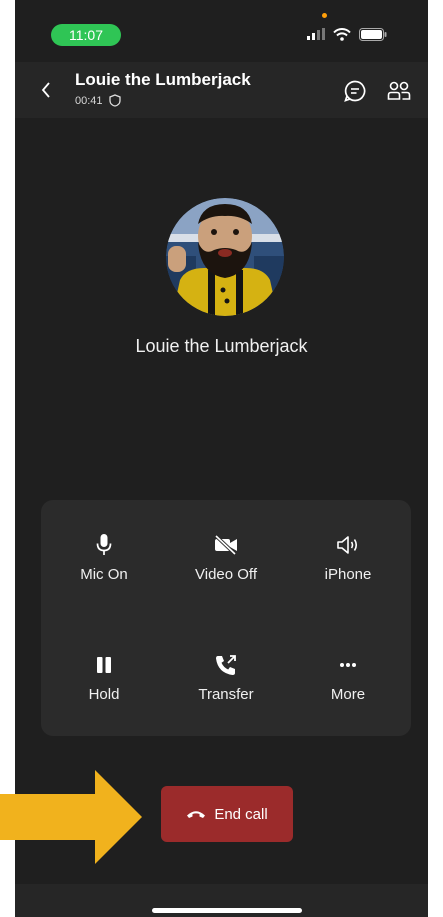 Image resolution: width=443 pixels, height=917 pixels. I want to click on chat-button, so click(355, 91).